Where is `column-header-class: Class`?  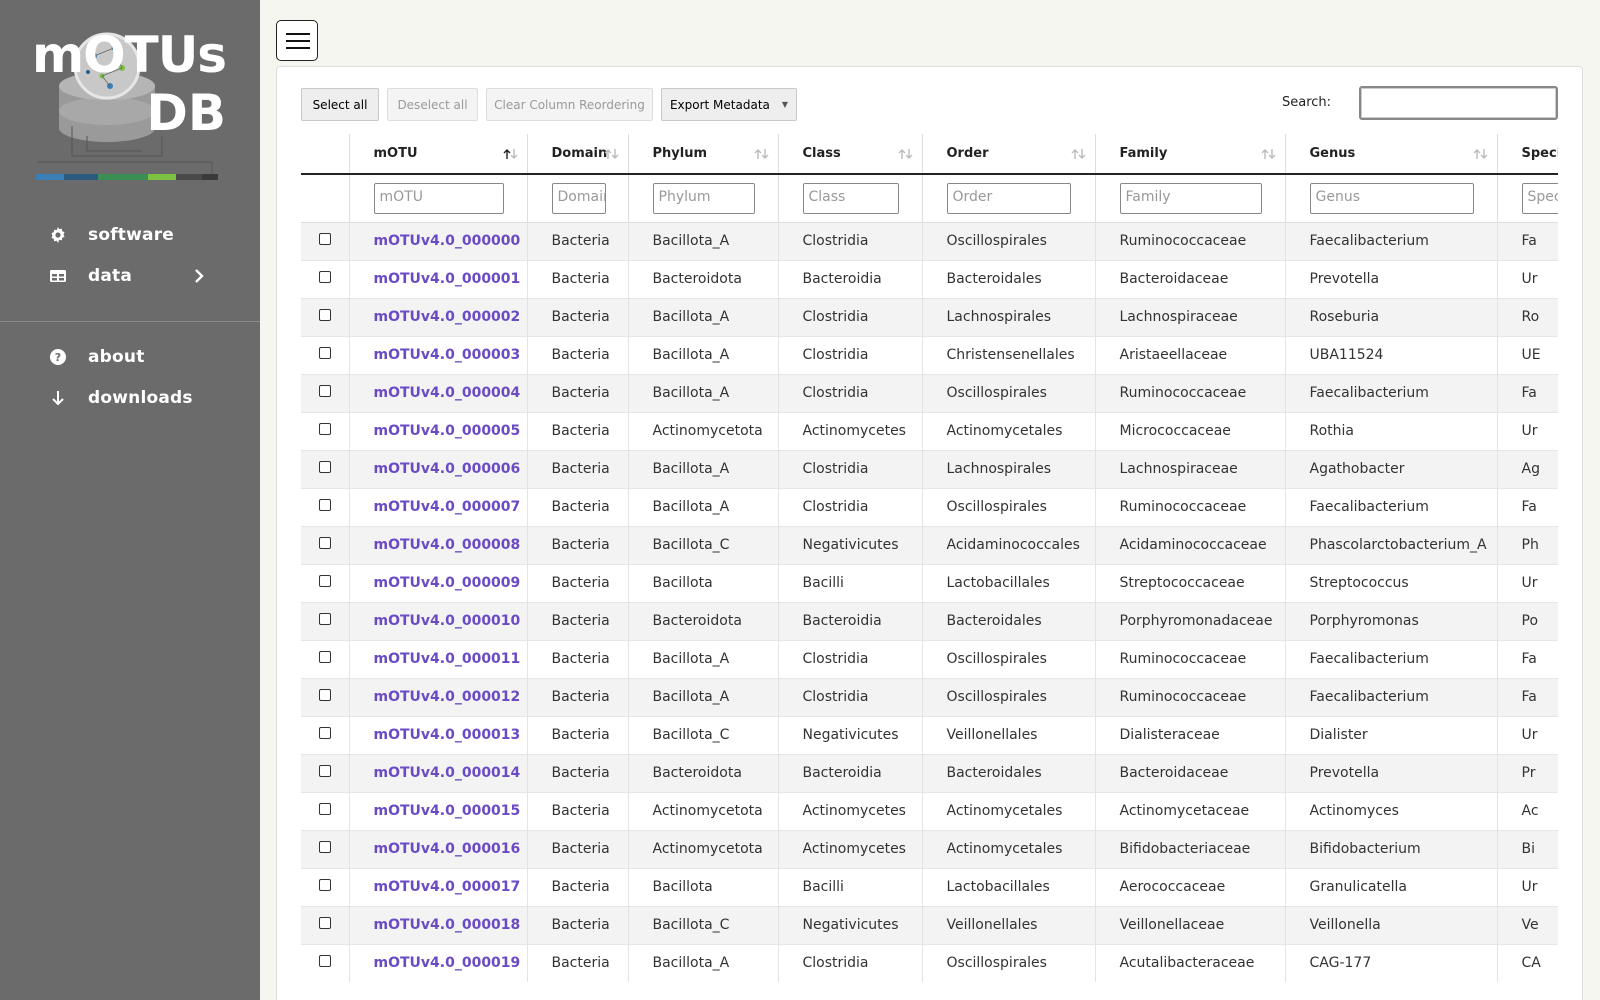 column-header-class: Class is located at coordinates (849, 154).